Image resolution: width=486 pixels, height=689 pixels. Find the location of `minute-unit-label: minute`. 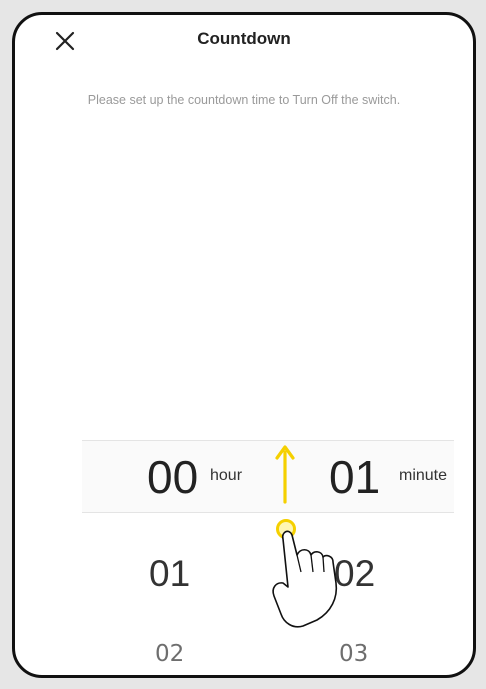

minute-unit-label: minute is located at coordinates (423, 475).